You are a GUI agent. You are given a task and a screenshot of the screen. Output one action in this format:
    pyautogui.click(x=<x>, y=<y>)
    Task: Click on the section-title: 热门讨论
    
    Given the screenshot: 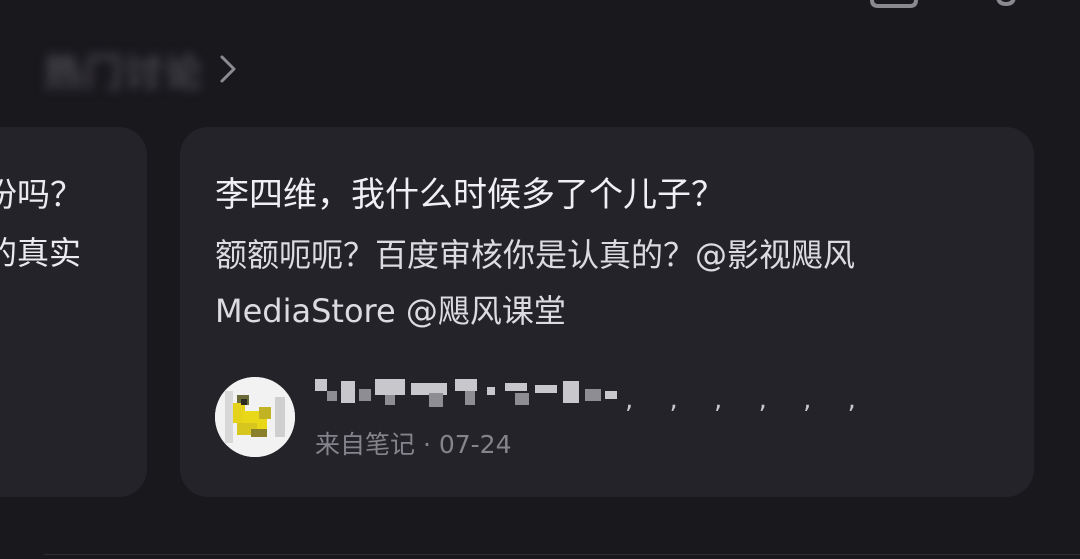 What is the action you would take?
    pyautogui.click(x=124, y=72)
    